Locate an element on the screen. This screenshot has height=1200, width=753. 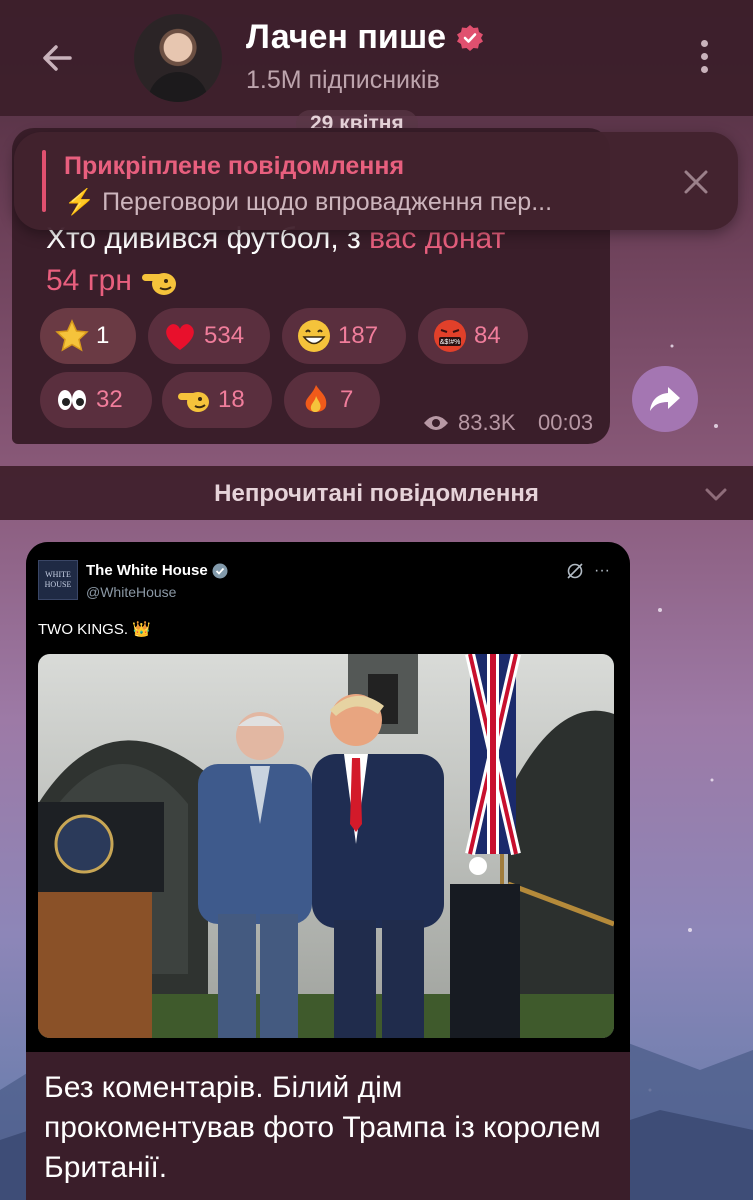
unread-label: Непрочитані повідомлення is located at coordinates (376, 493).